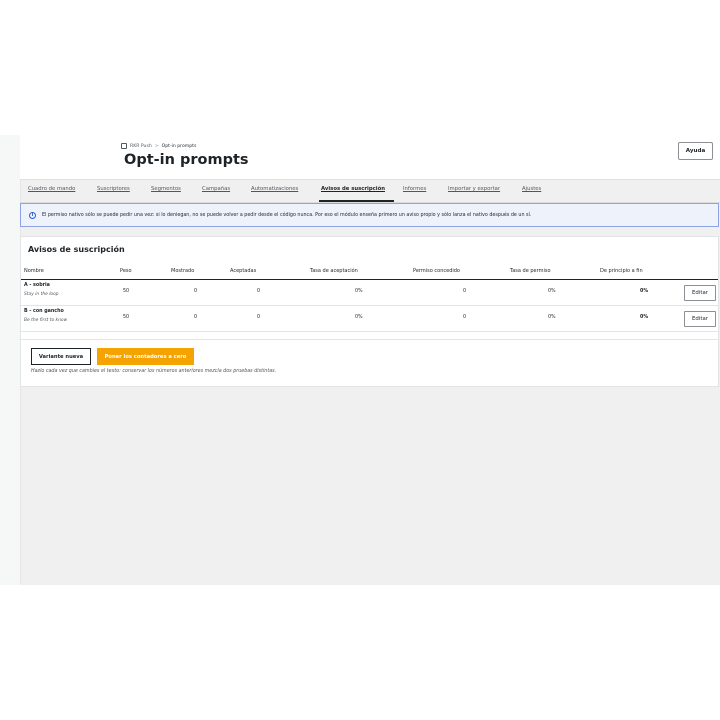  Describe the element at coordinates (32, 215) in the screenshot. I see `info-icon: i` at that location.